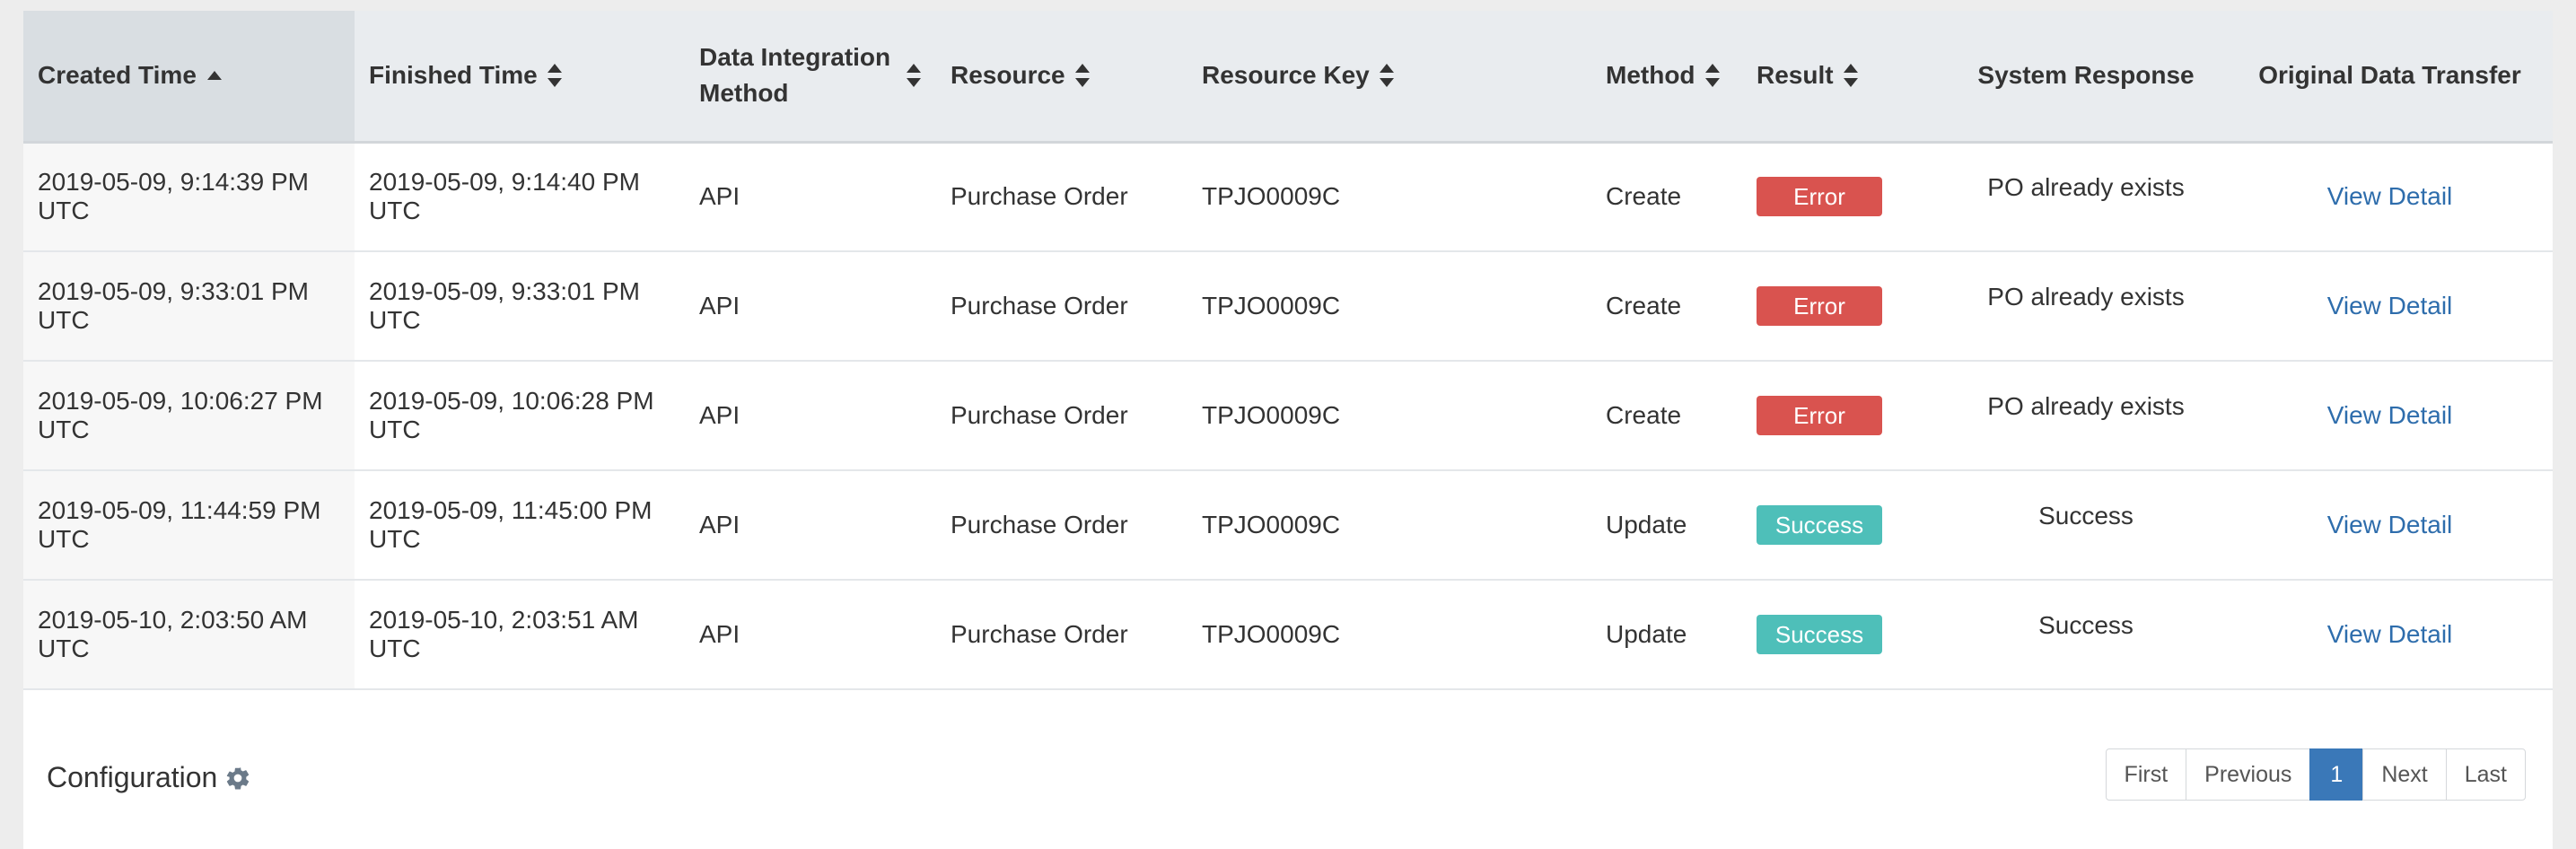  I want to click on column-label-finished-time: Finished Time, so click(453, 75).